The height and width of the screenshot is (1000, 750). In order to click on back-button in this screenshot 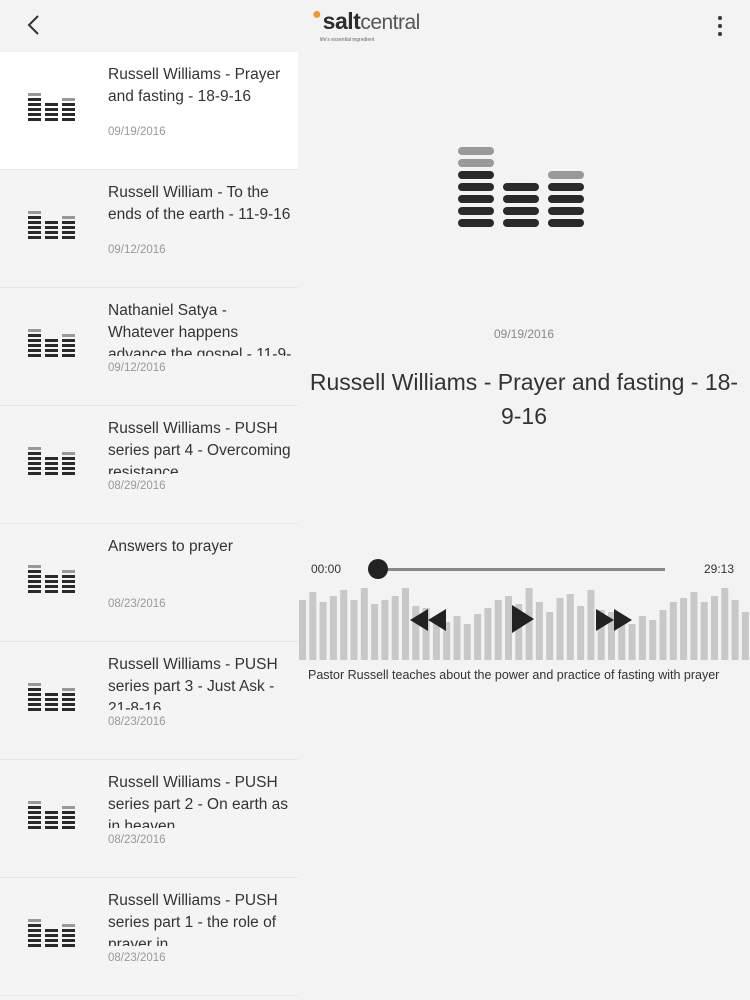, I will do `click(33, 25)`.